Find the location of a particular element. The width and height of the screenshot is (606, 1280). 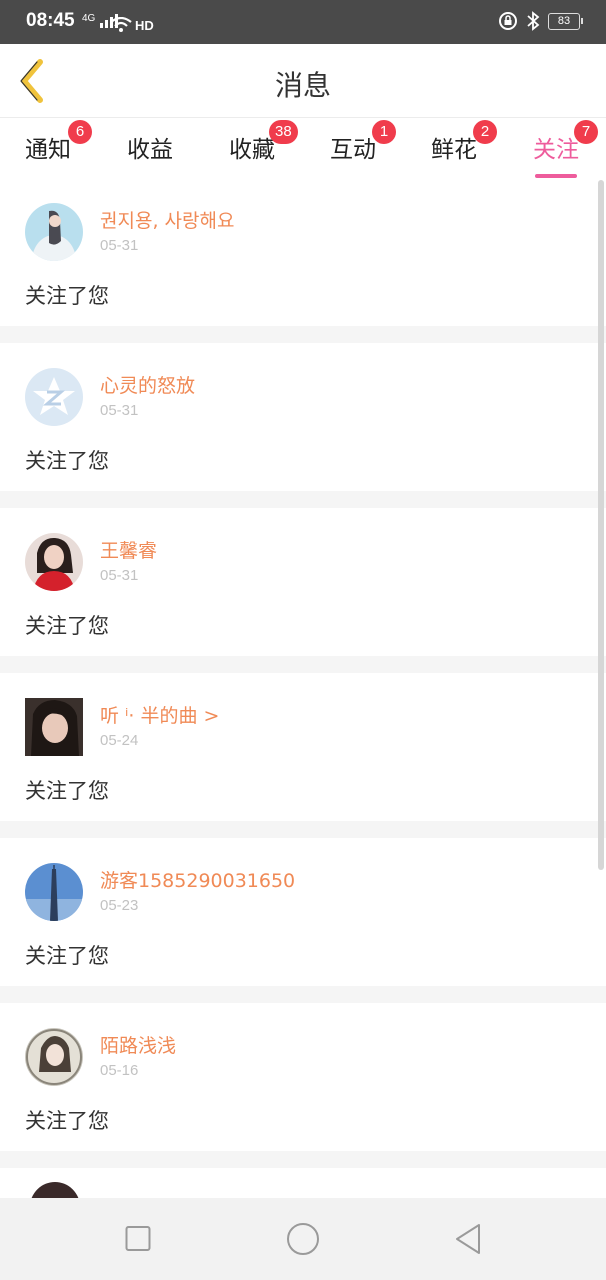

status-time: 08:45 is located at coordinates (50, 20).